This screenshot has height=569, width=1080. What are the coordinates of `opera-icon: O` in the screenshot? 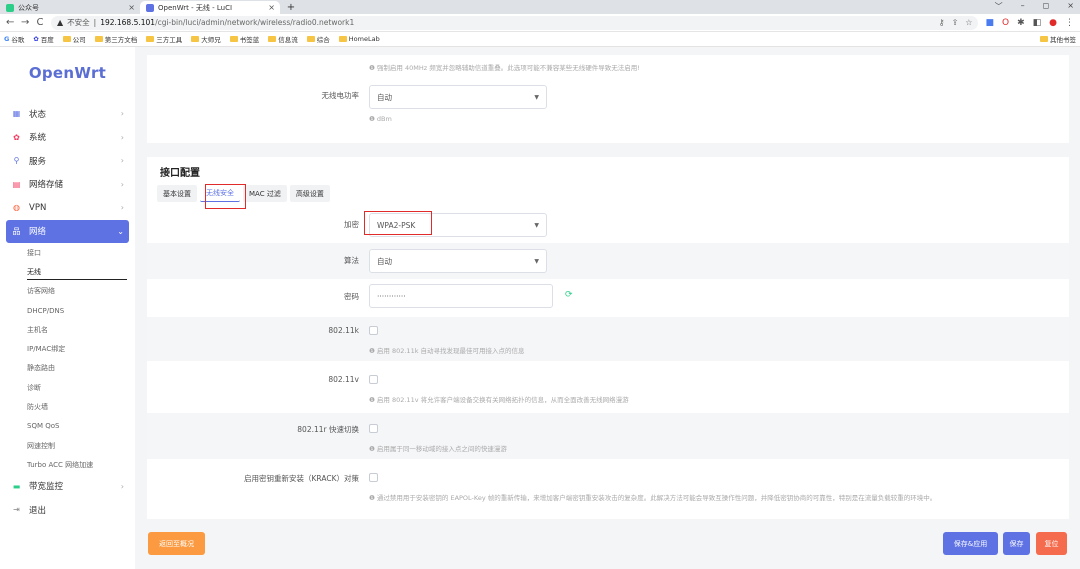 It's located at (1005, 23).